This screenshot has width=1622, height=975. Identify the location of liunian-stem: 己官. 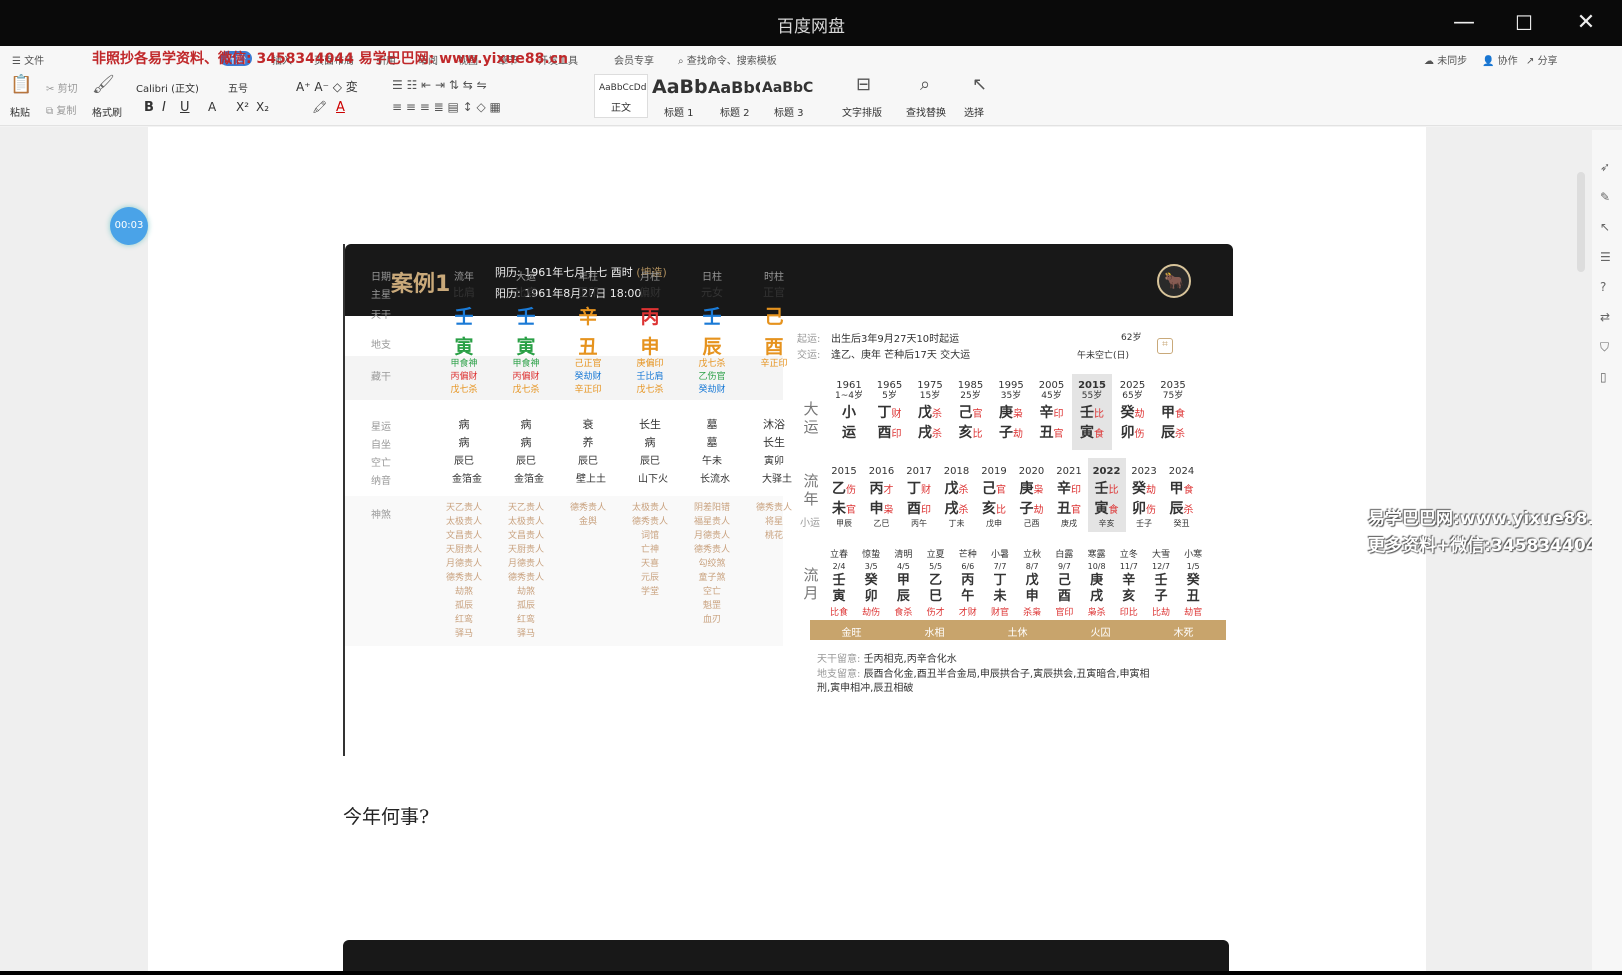
(994, 489).